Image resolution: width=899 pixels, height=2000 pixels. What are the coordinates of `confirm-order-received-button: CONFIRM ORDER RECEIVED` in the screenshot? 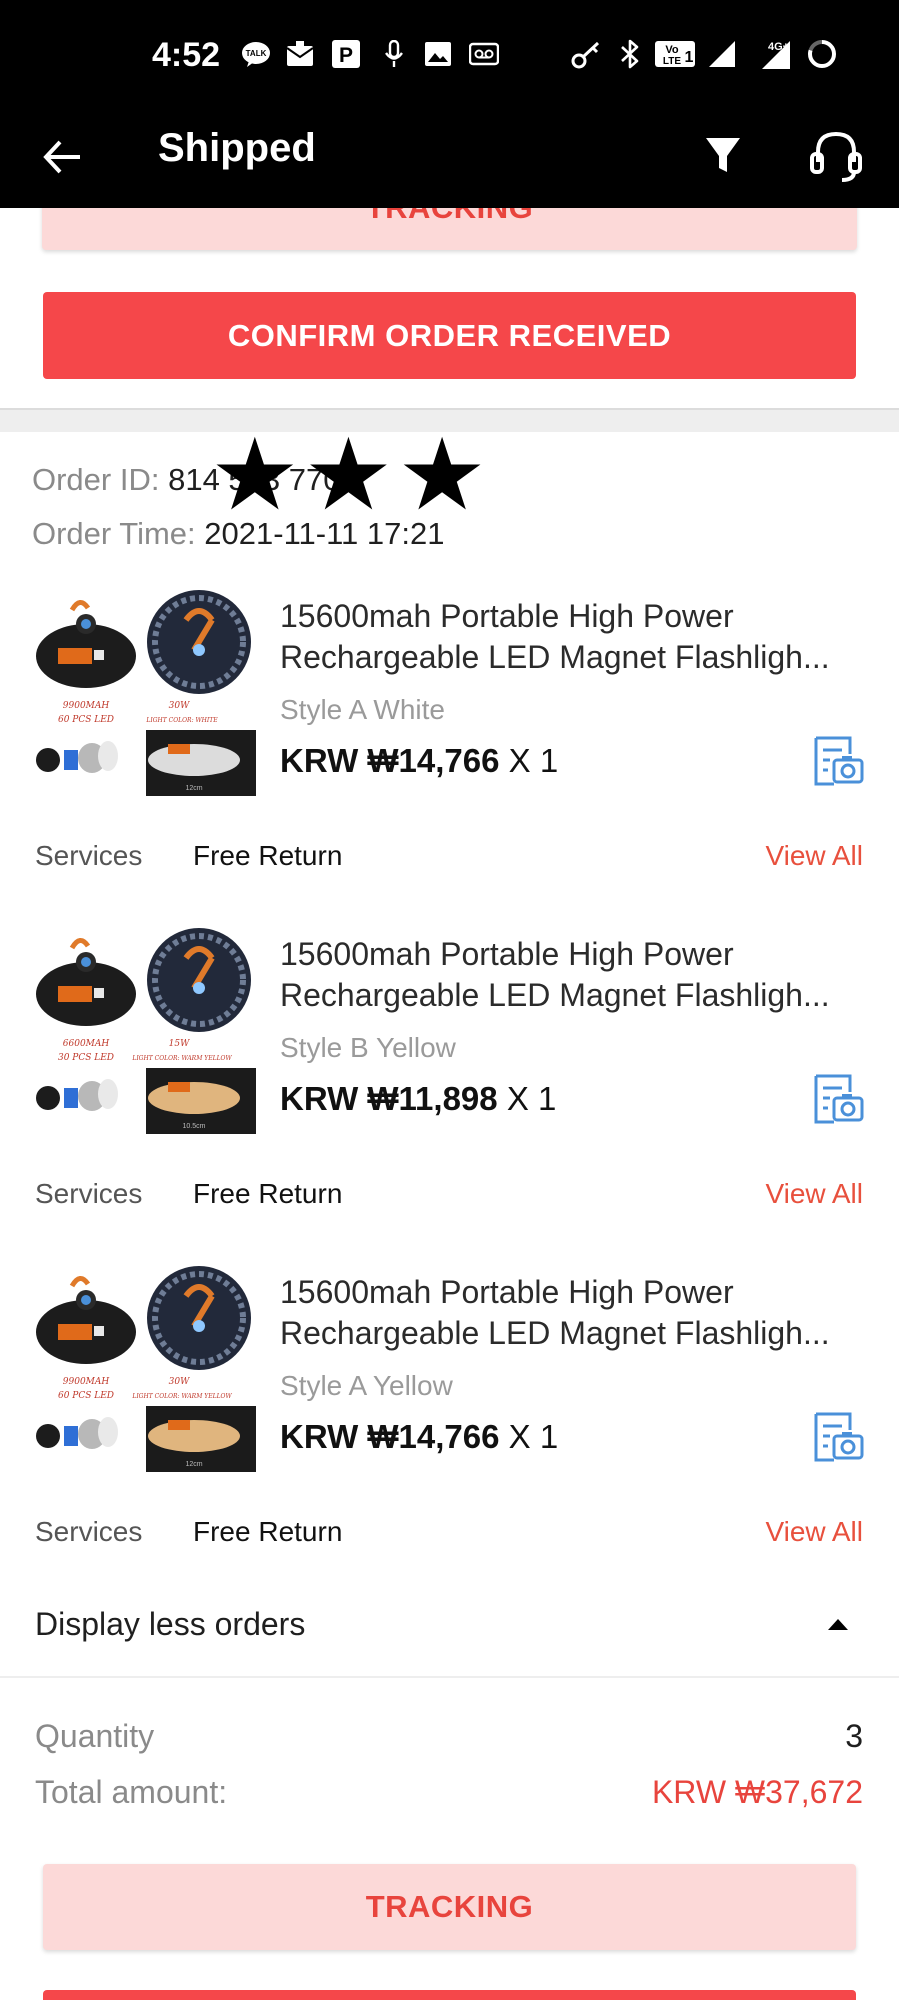 It's located at (449, 335).